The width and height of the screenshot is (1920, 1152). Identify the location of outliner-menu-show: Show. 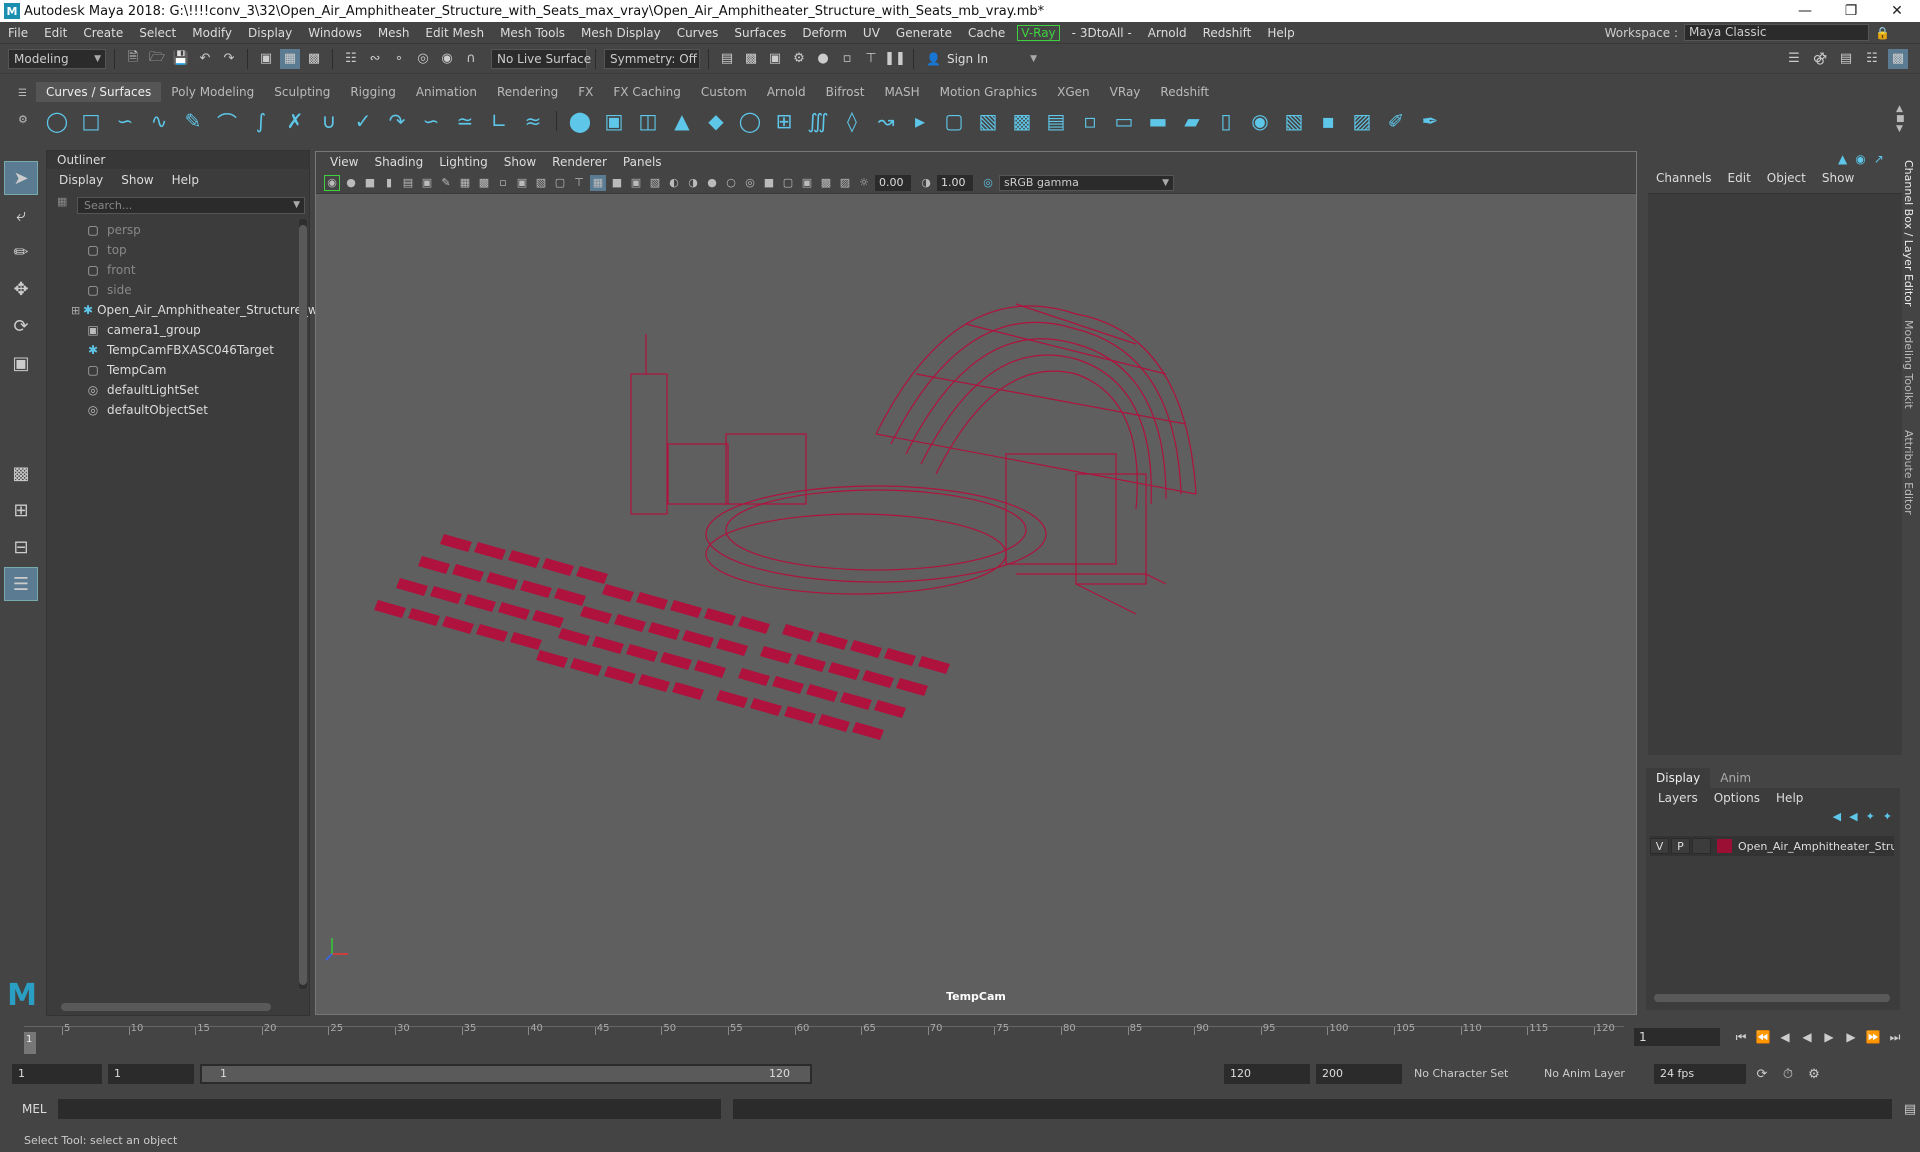
(137, 180).